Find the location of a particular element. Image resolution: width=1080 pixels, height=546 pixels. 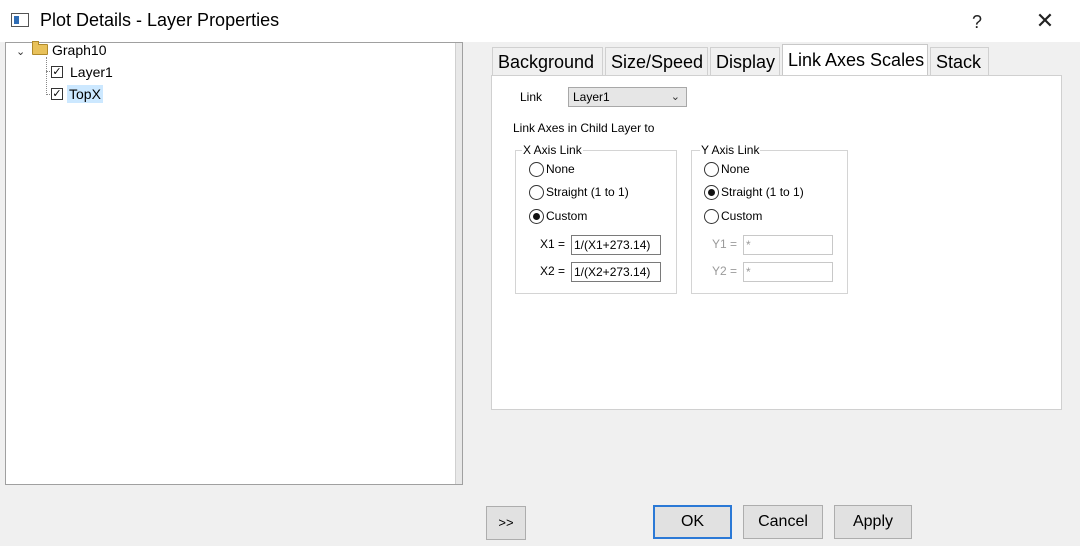

chevron-down-icon: ⌄ is located at coordinates (675, 97).